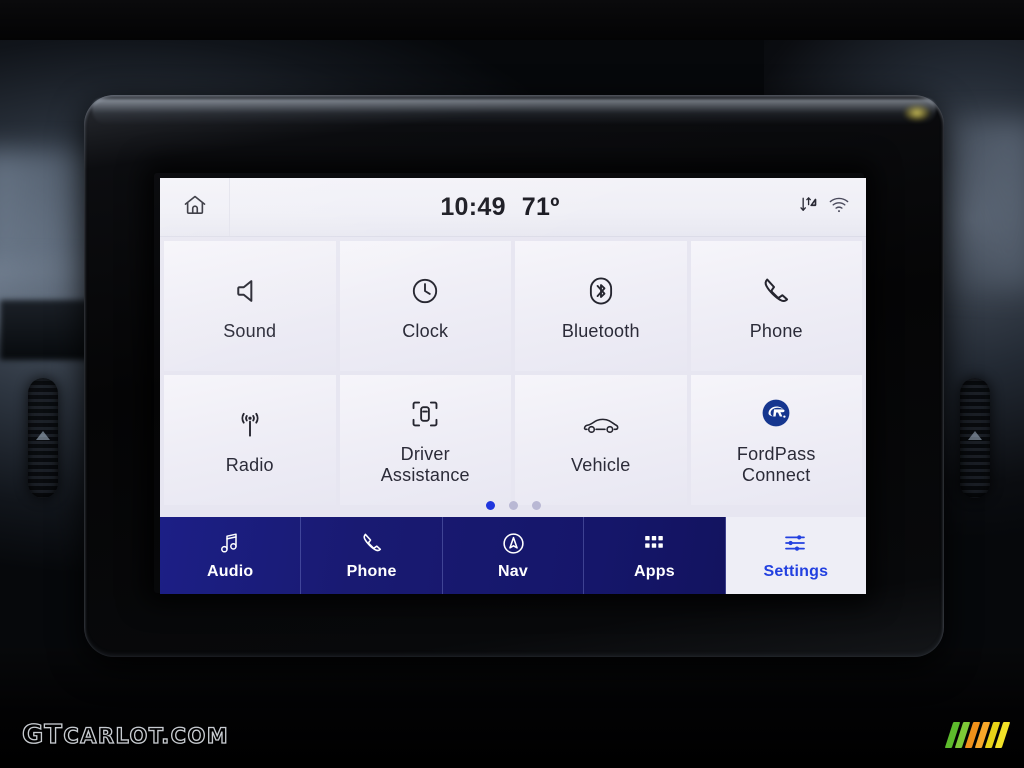 This screenshot has height=768, width=1024. I want to click on page-indicator, so click(513, 505).